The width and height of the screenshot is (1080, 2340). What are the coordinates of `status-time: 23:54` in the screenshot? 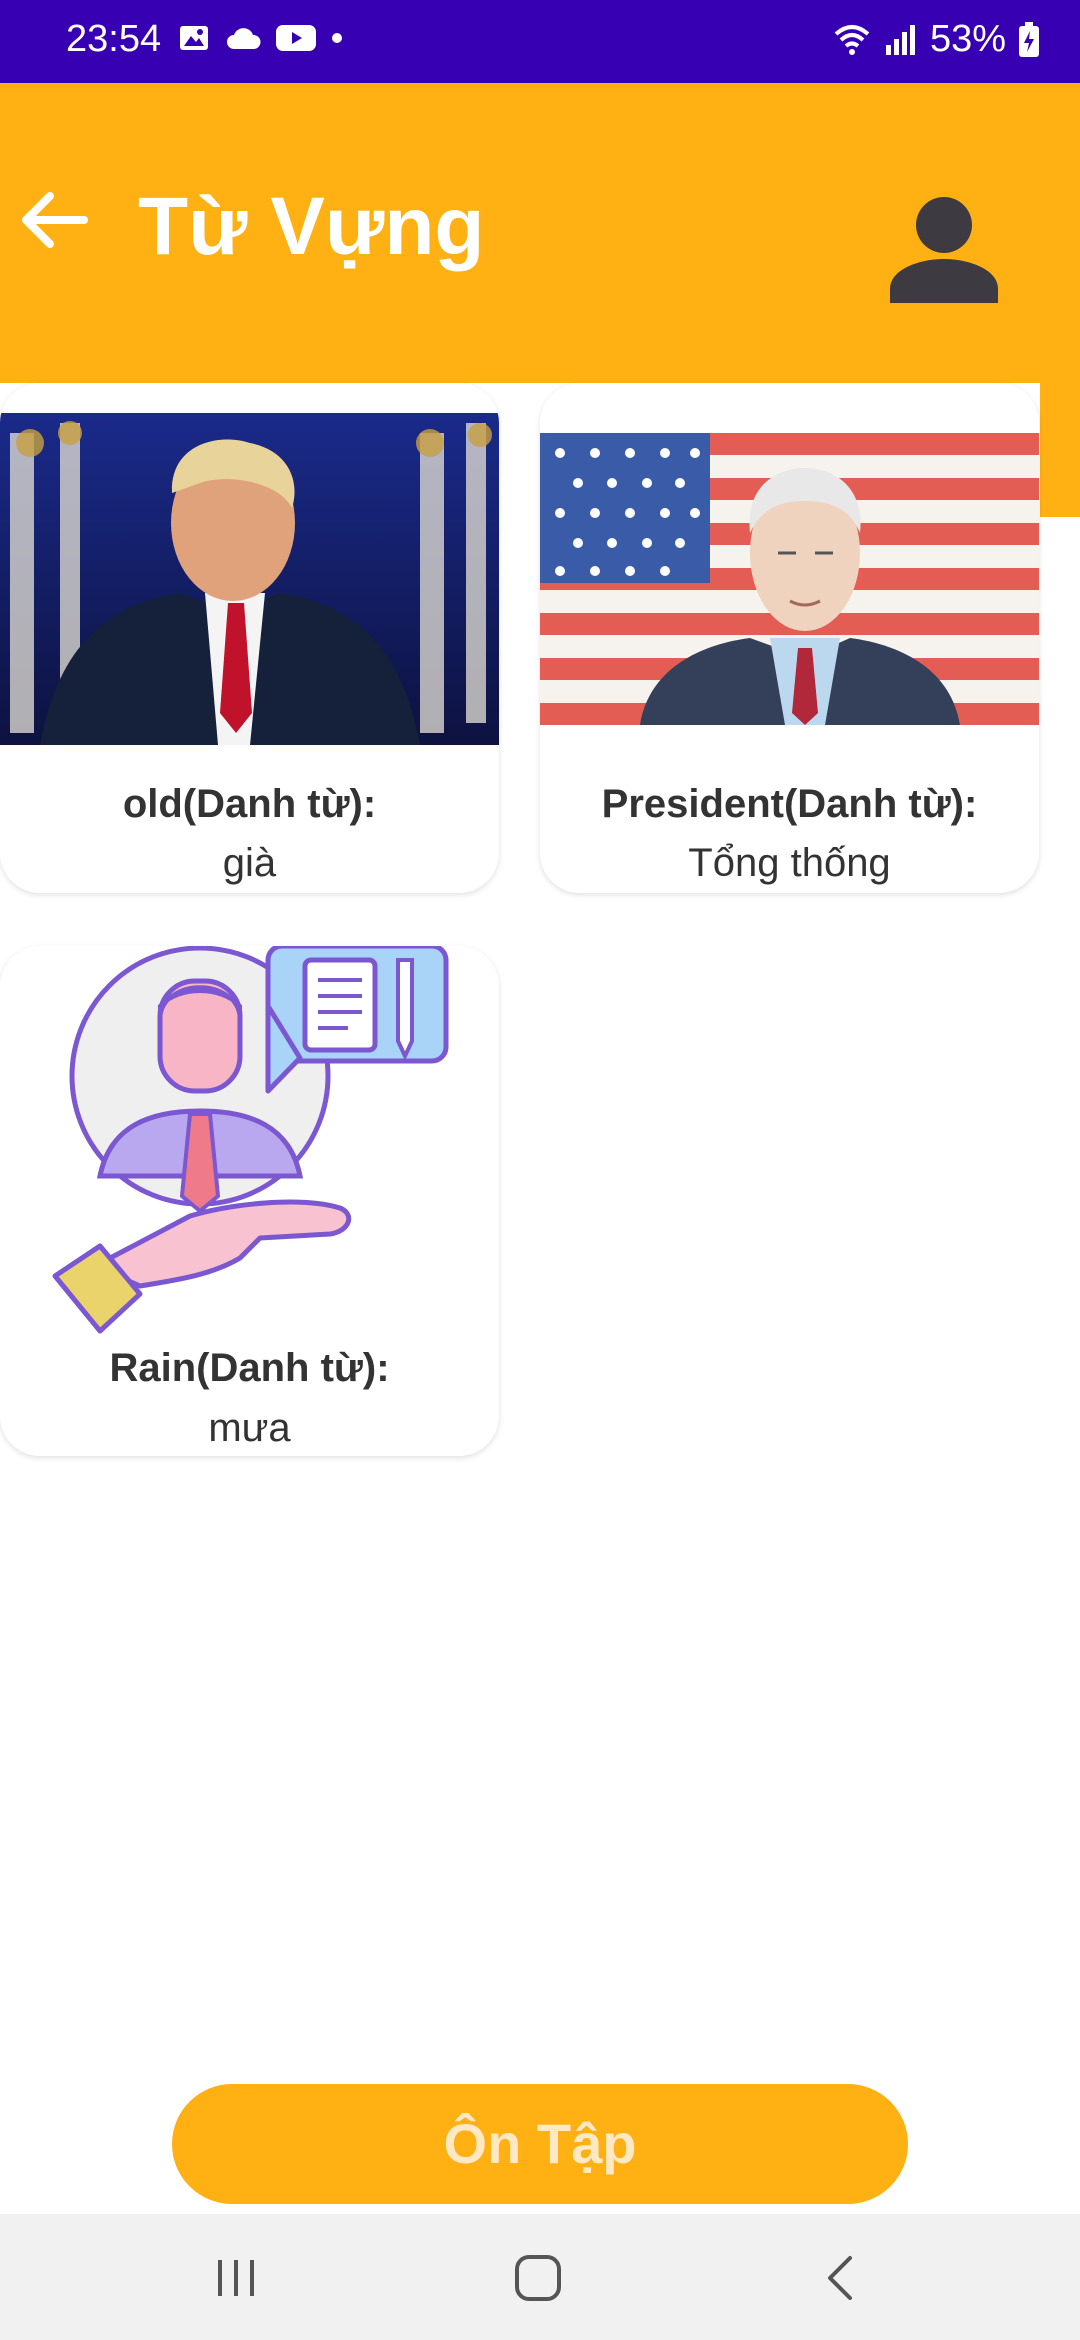 It's located at (114, 39).